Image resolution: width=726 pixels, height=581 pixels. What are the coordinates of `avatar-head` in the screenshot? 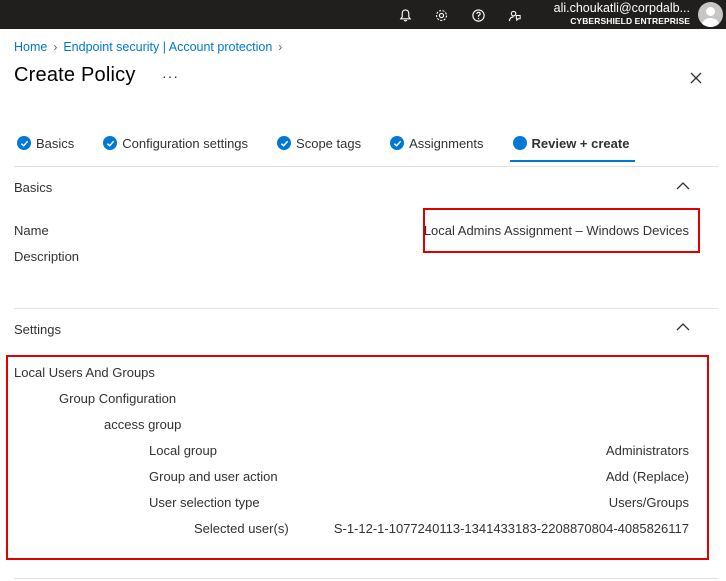 It's located at (710, 11).